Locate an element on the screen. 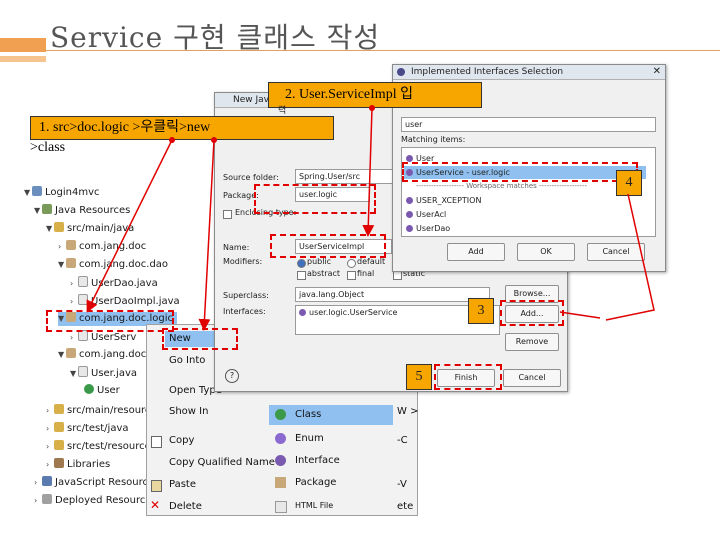  arrow-step-1-to-new is located at coordinates (207, 234).